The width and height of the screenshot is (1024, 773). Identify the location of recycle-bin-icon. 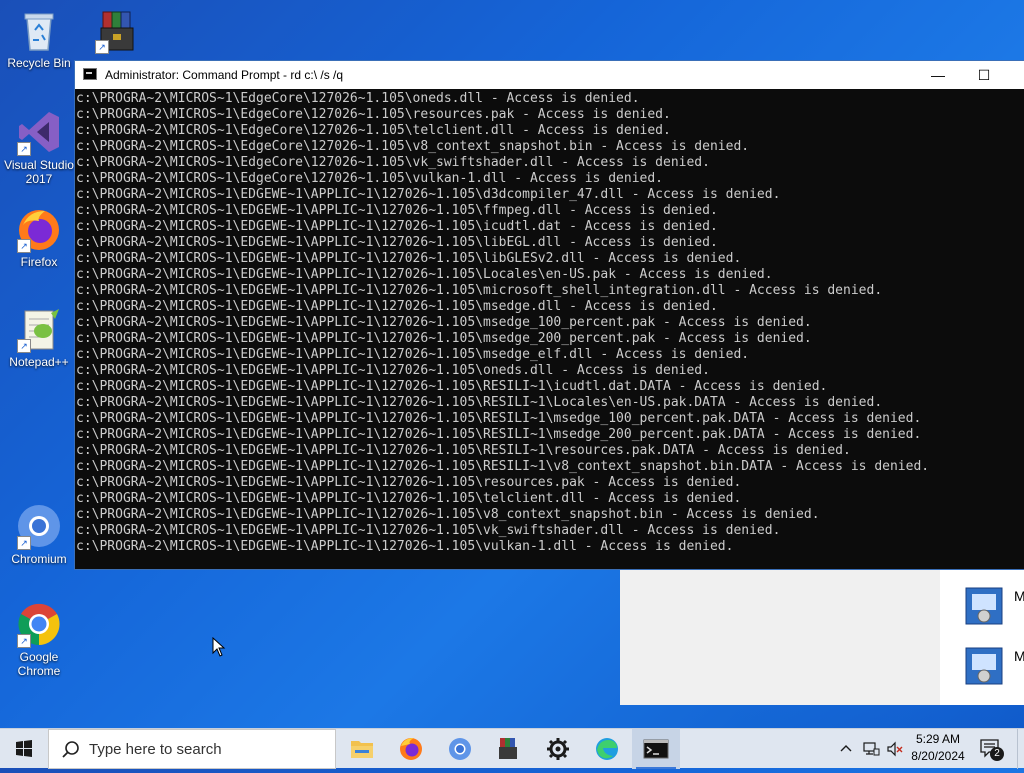
(39, 30).